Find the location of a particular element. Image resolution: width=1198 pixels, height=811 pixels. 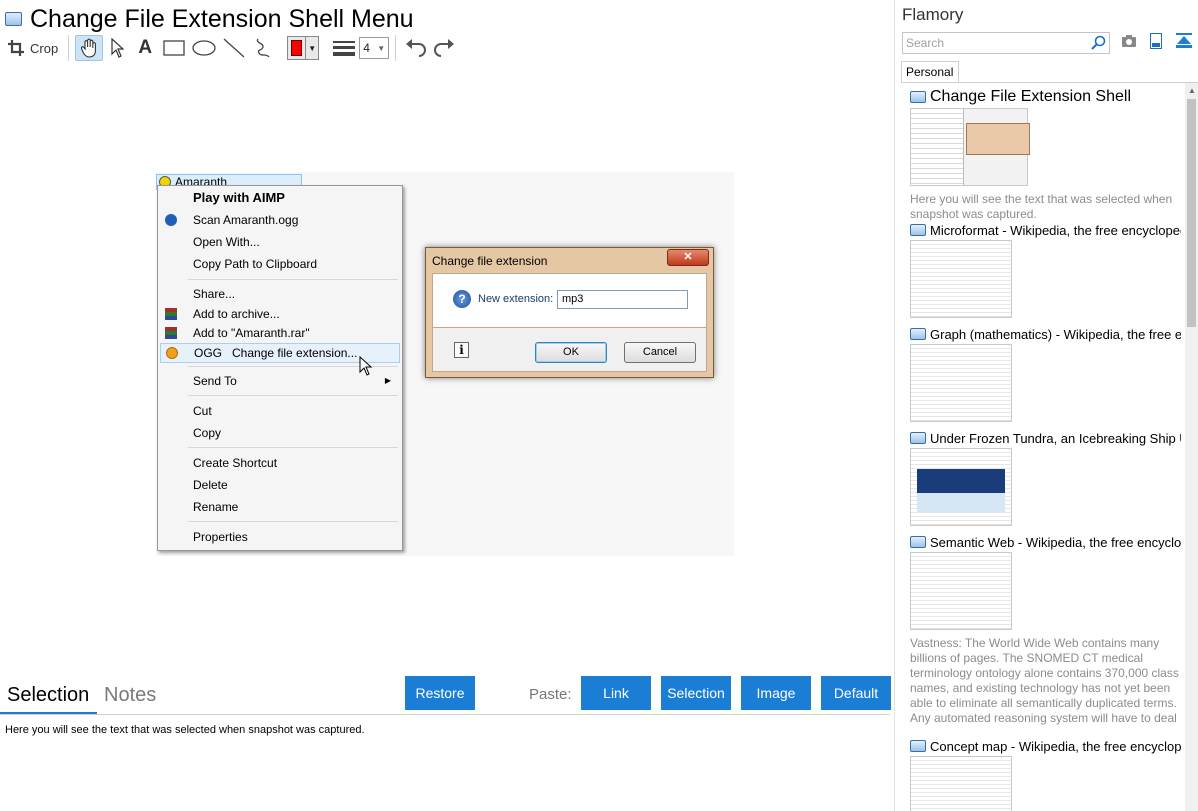

restore-button: Restore is located at coordinates (440, 693).